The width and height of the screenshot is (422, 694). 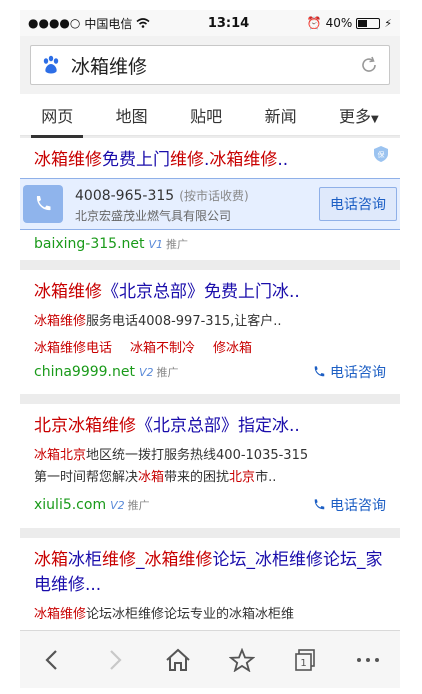 What do you see at coordinates (210, 659) in the screenshot?
I see `browser-toolbar: 1` at bounding box center [210, 659].